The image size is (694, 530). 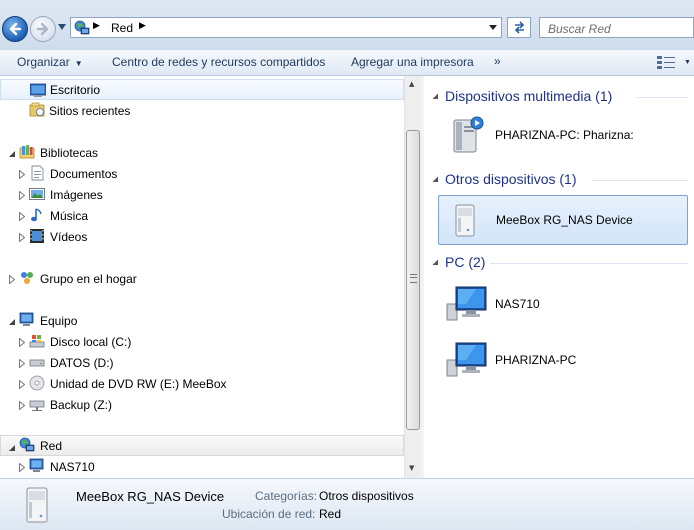 I want to click on media-server-icon, so click(x=468, y=134).